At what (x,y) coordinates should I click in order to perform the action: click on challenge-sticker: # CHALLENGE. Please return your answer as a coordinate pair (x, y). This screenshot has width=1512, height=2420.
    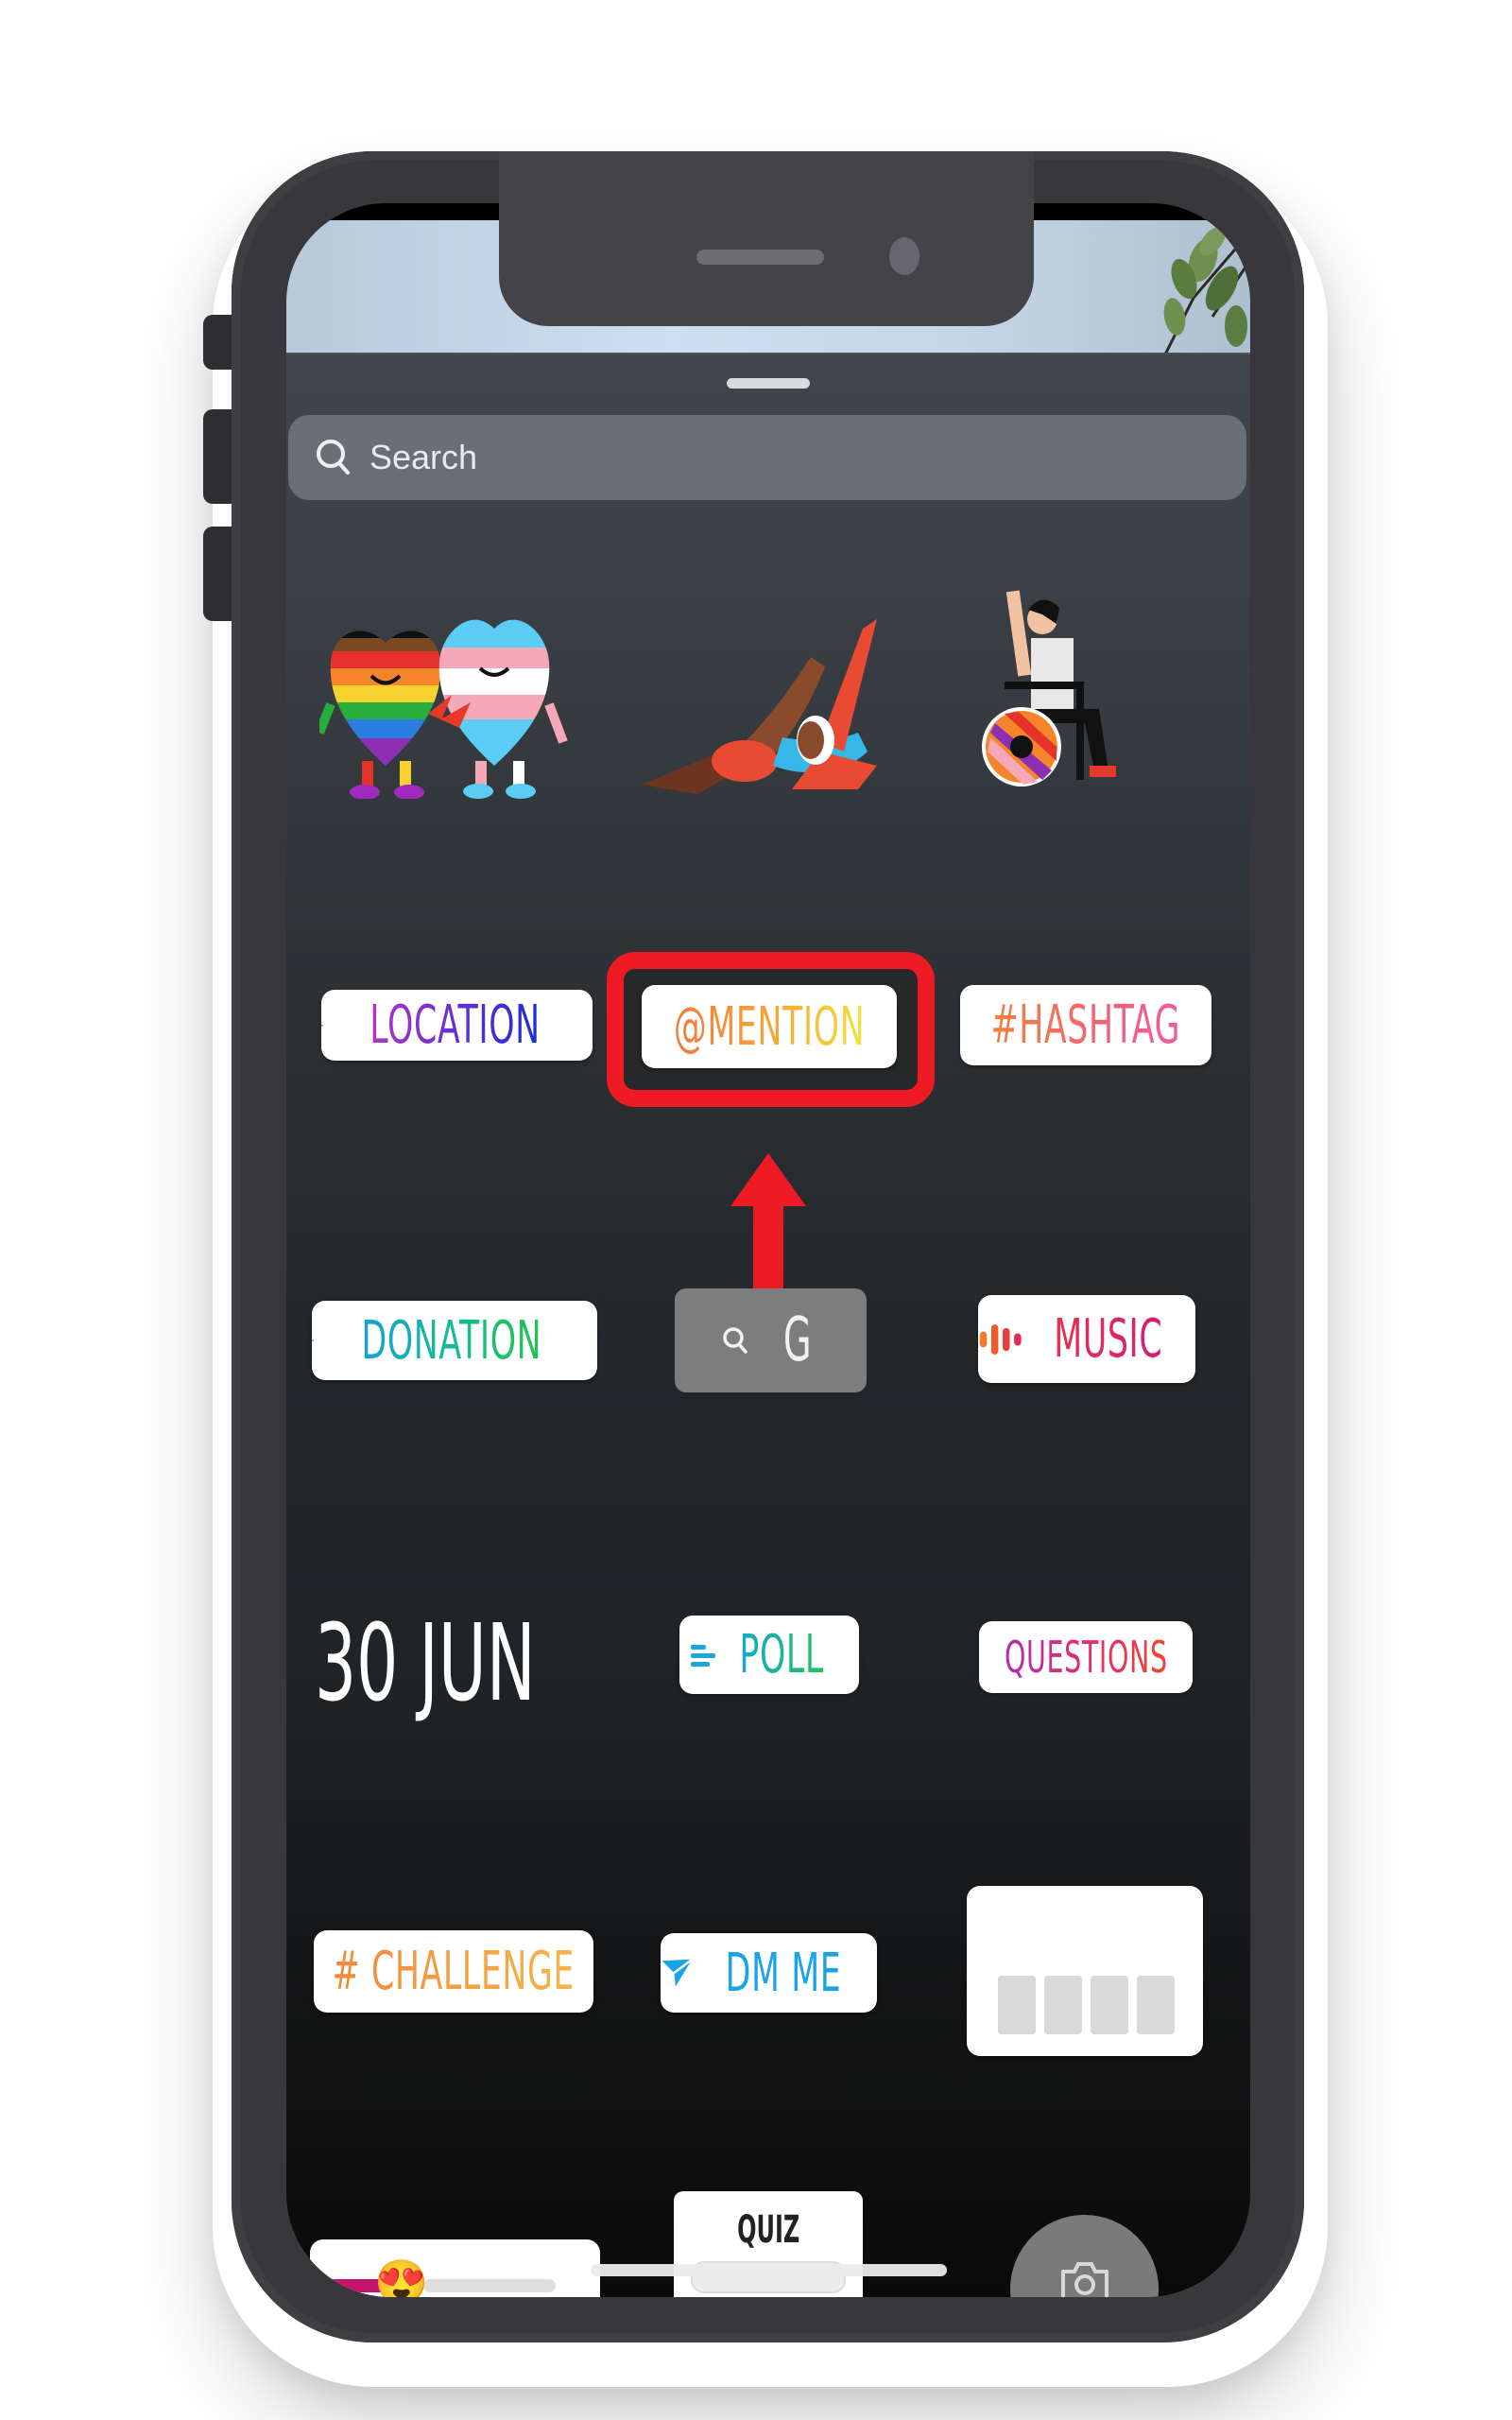
    Looking at the image, I should click on (453, 1971).